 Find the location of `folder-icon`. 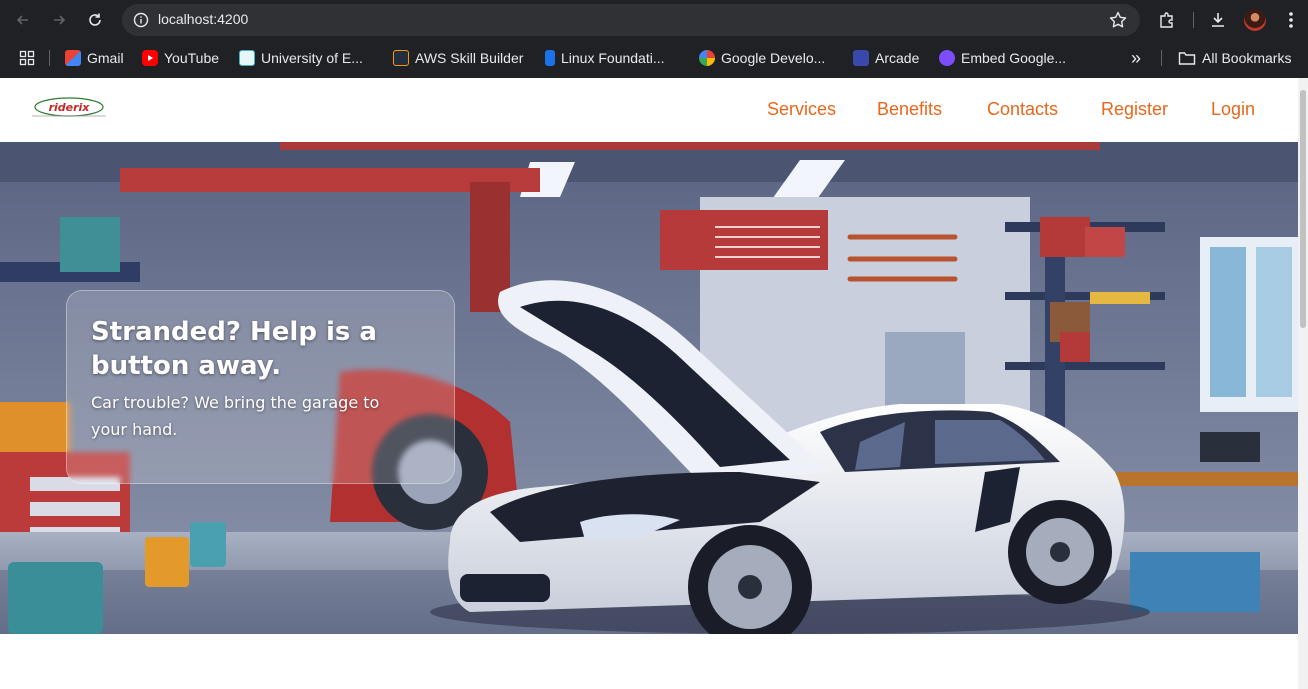

folder-icon is located at coordinates (1187, 58).